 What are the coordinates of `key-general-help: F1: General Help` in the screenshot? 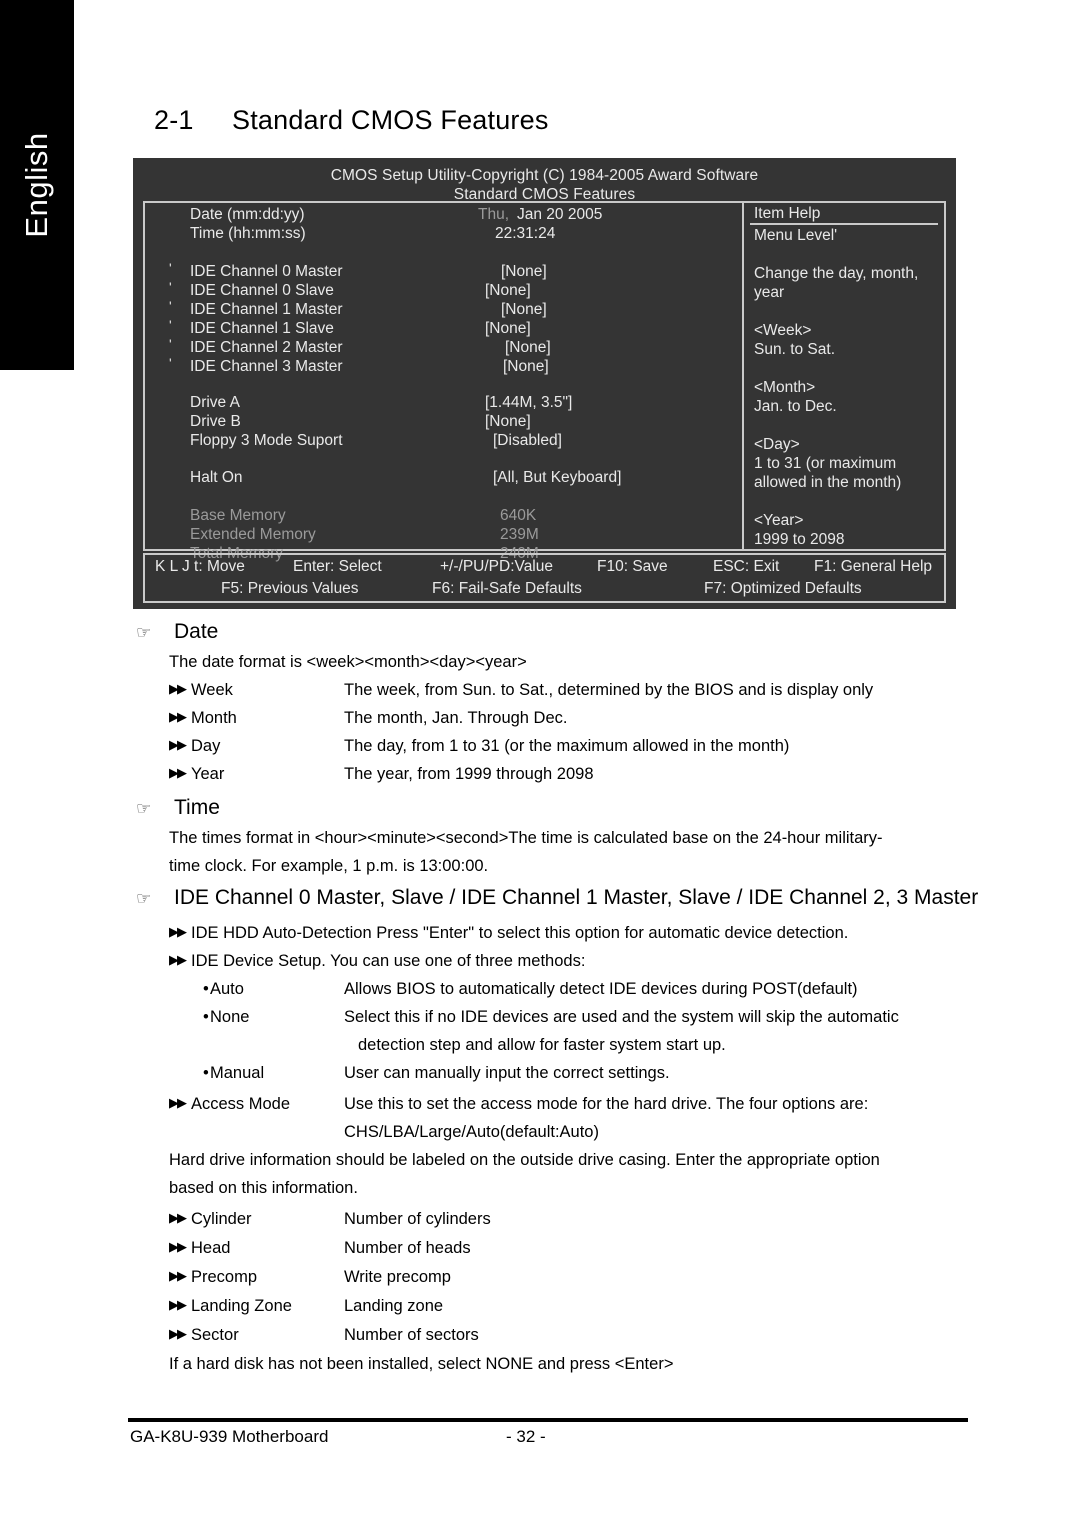 It's located at (873, 566).